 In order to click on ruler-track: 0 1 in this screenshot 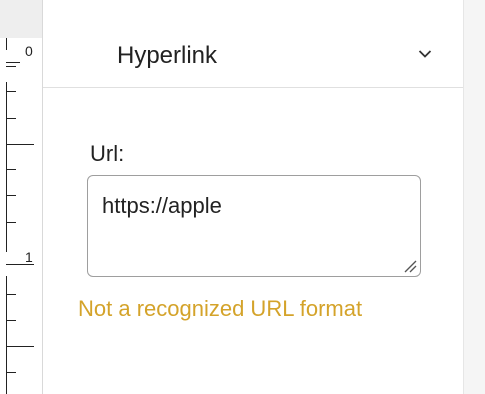, I will do `click(21, 216)`.